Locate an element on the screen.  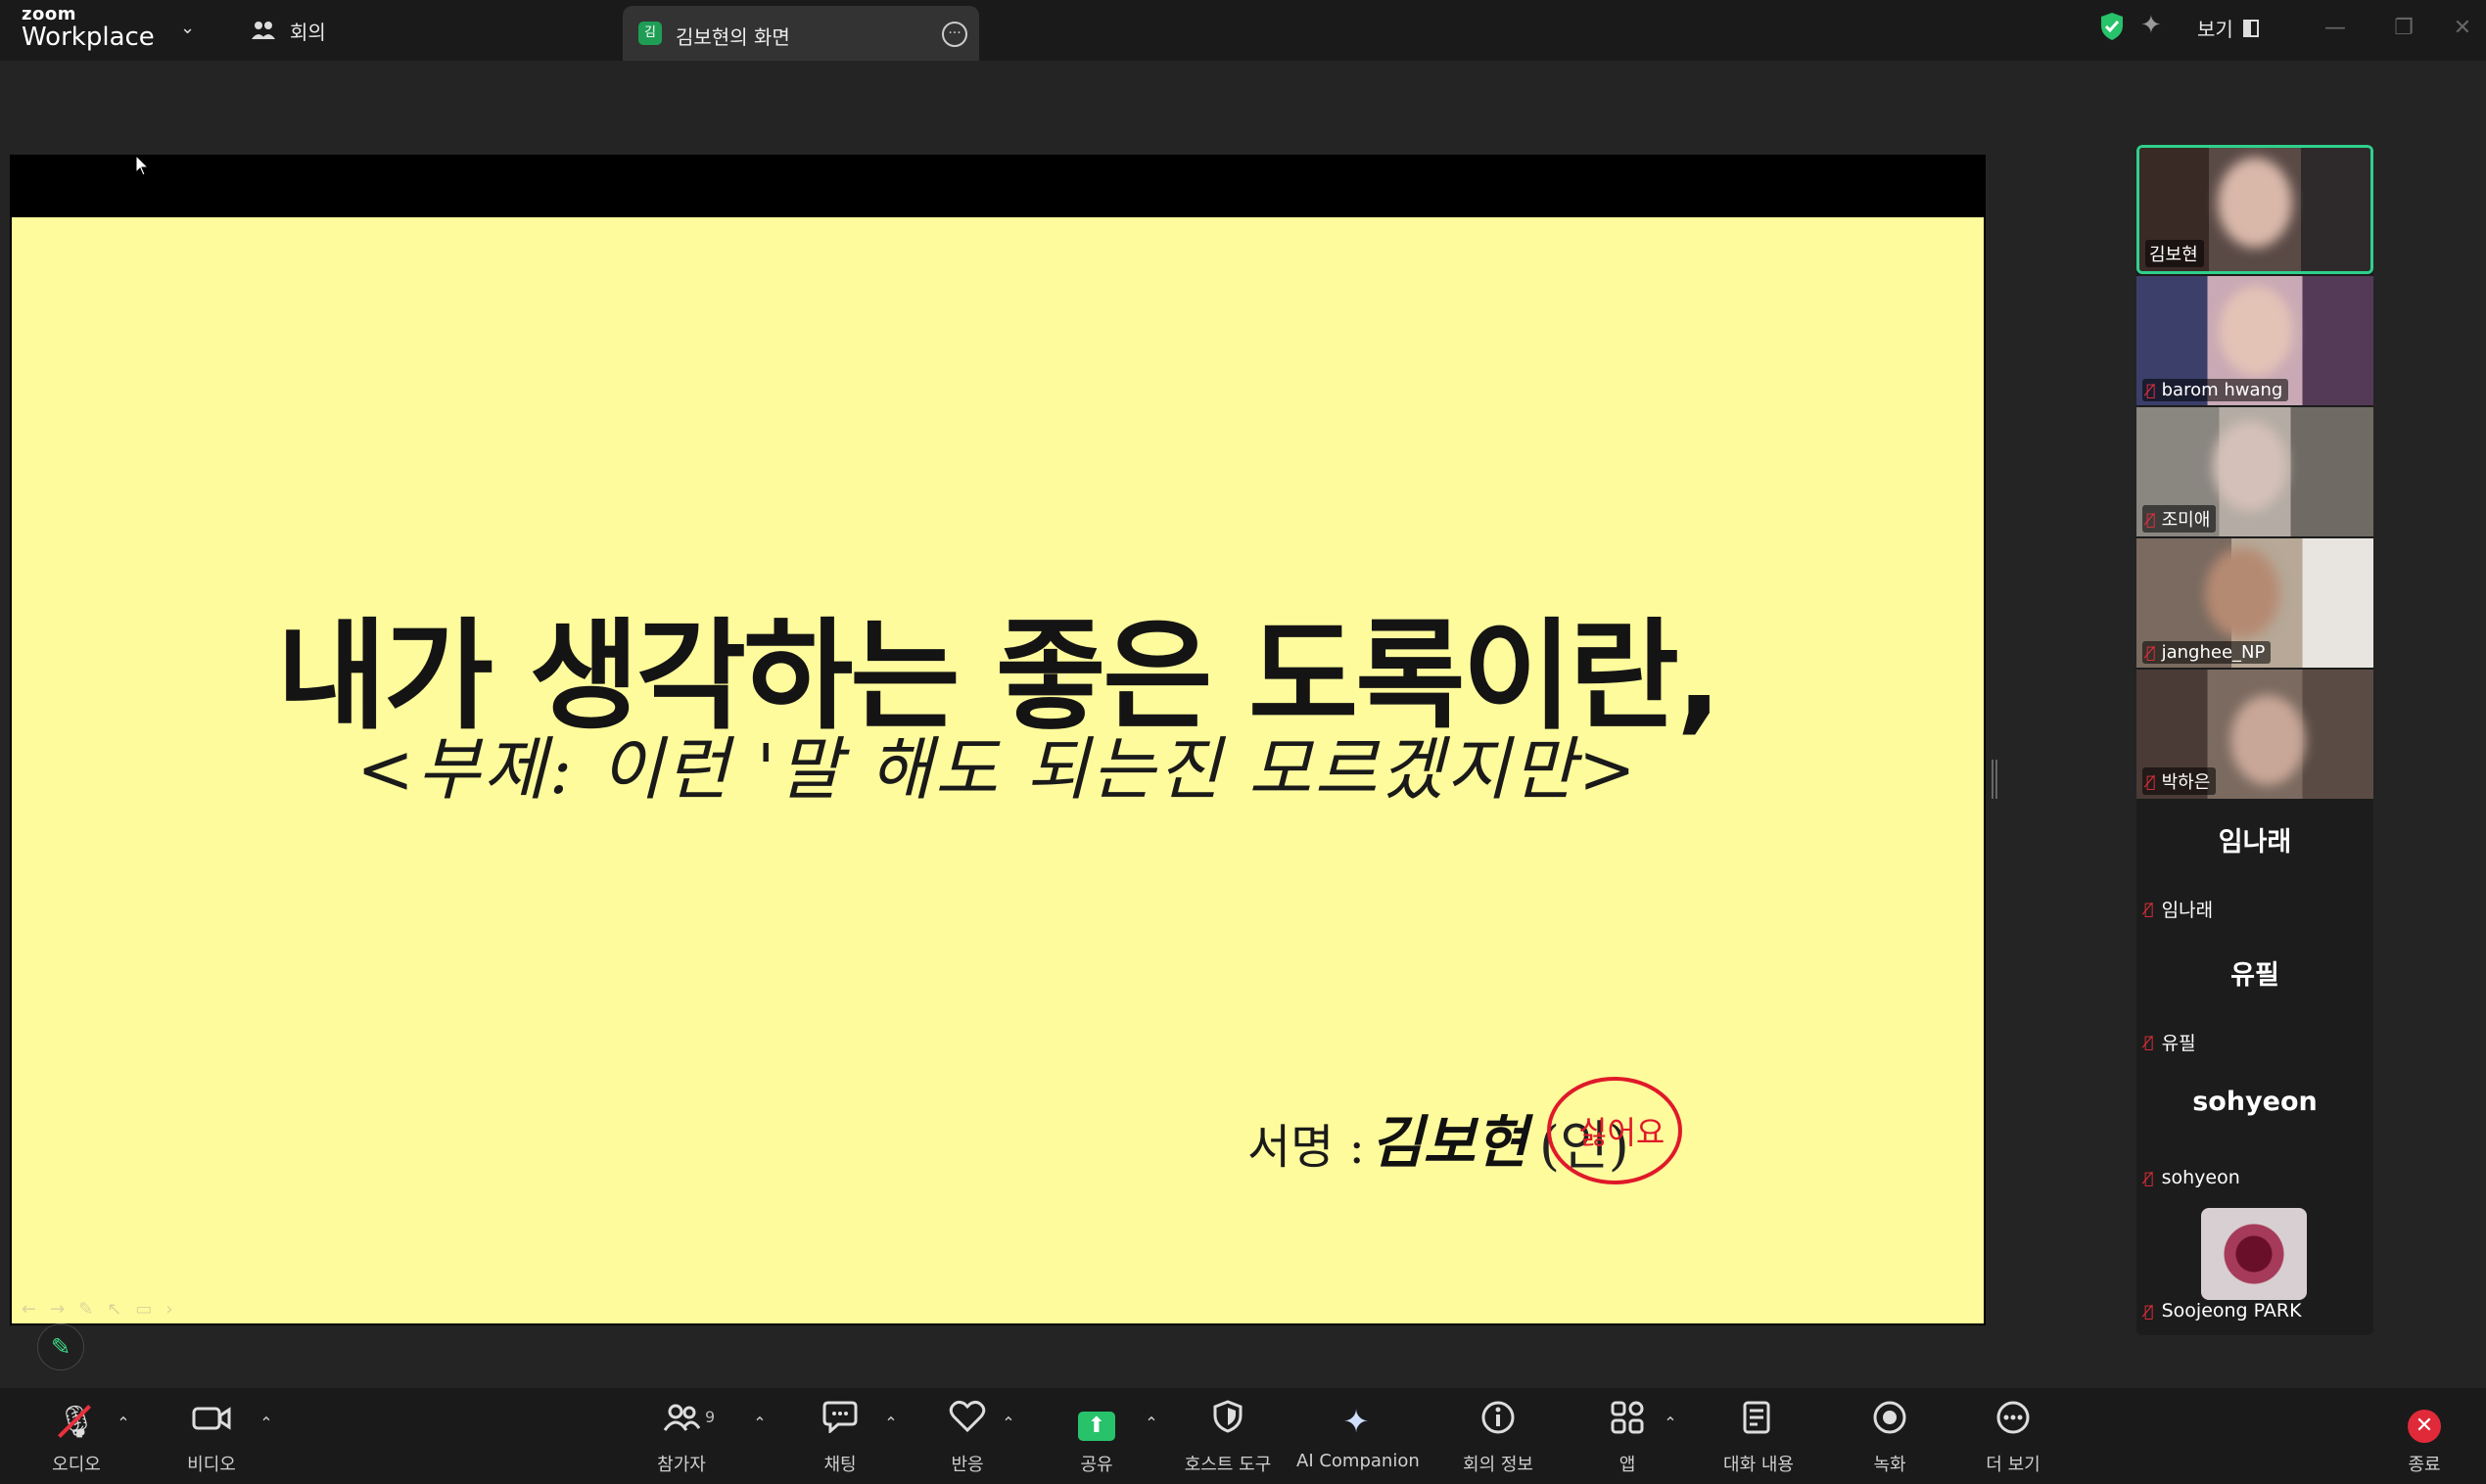
annotate-pen-button: ✎ is located at coordinates (60, 1346).